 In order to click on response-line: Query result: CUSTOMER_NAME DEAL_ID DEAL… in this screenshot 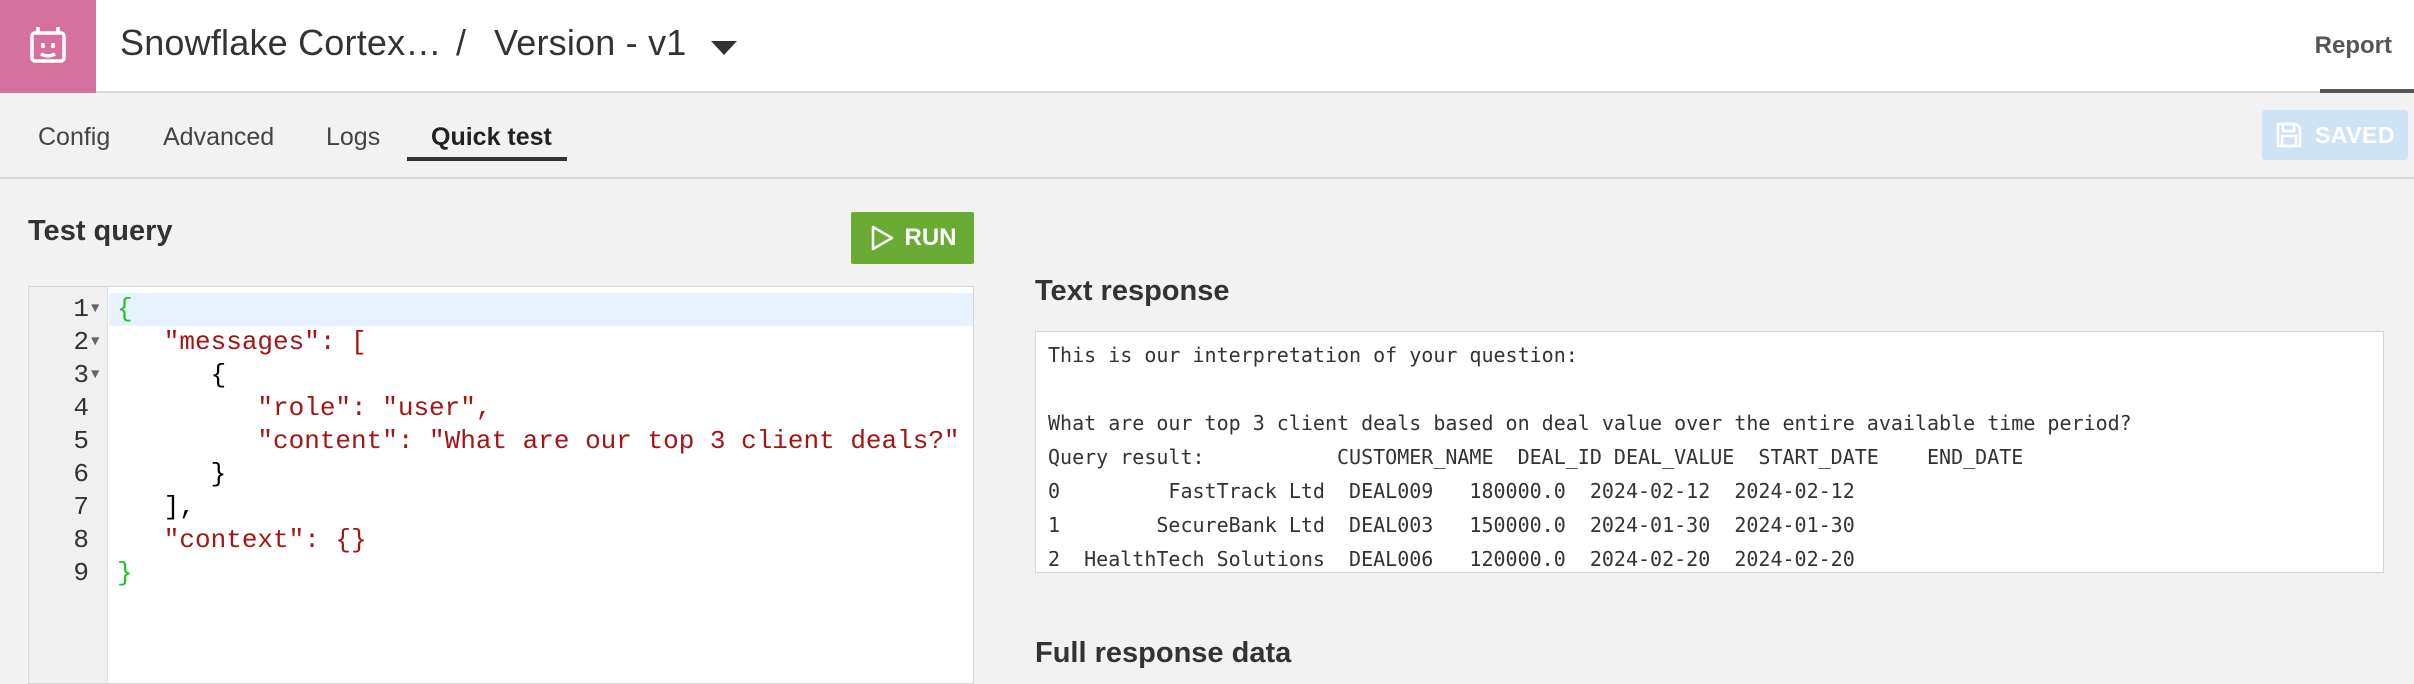, I will do `click(1536, 457)`.